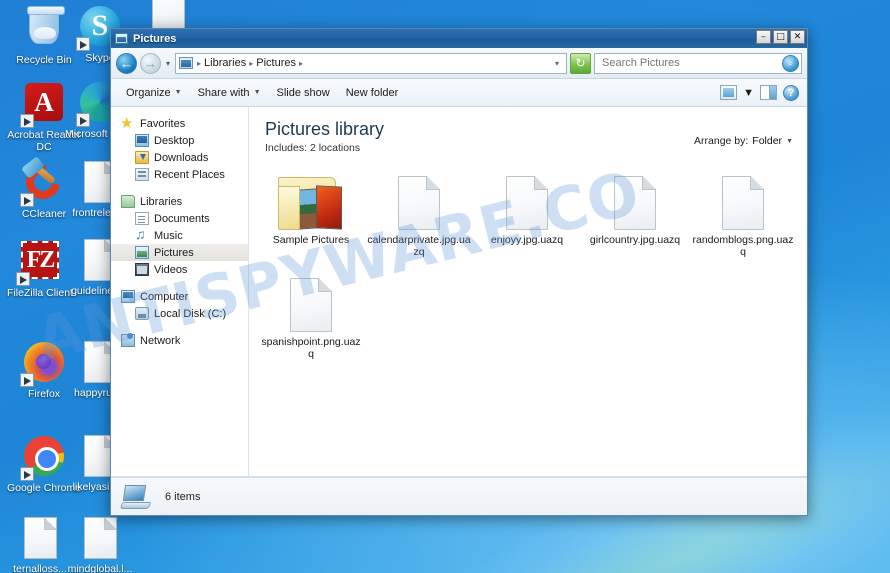 Image resolution: width=890 pixels, height=573 pixels. Describe the element at coordinates (459, 496) in the screenshot. I see `status-bar: 6 items` at that location.